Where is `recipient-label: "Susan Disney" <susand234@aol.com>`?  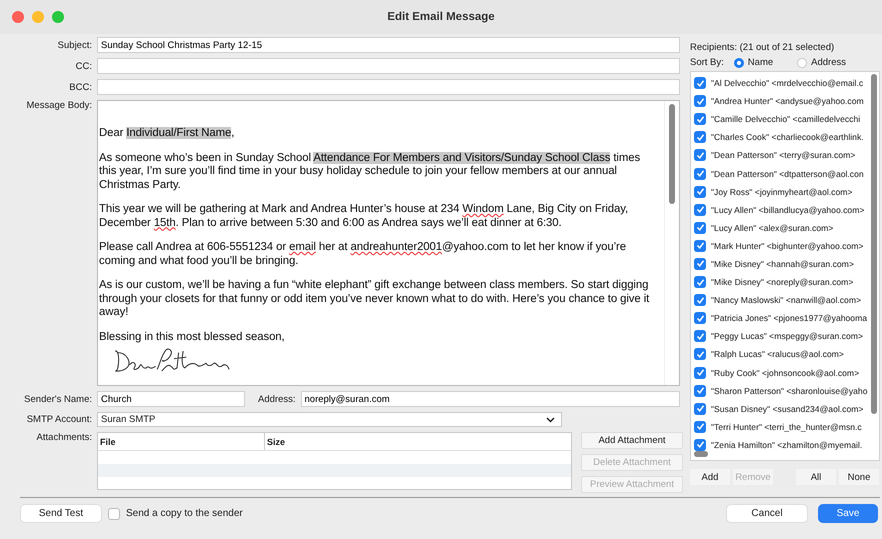
recipient-label: "Susan Disney" <susand234@aol.com> is located at coordinates (787, 409).